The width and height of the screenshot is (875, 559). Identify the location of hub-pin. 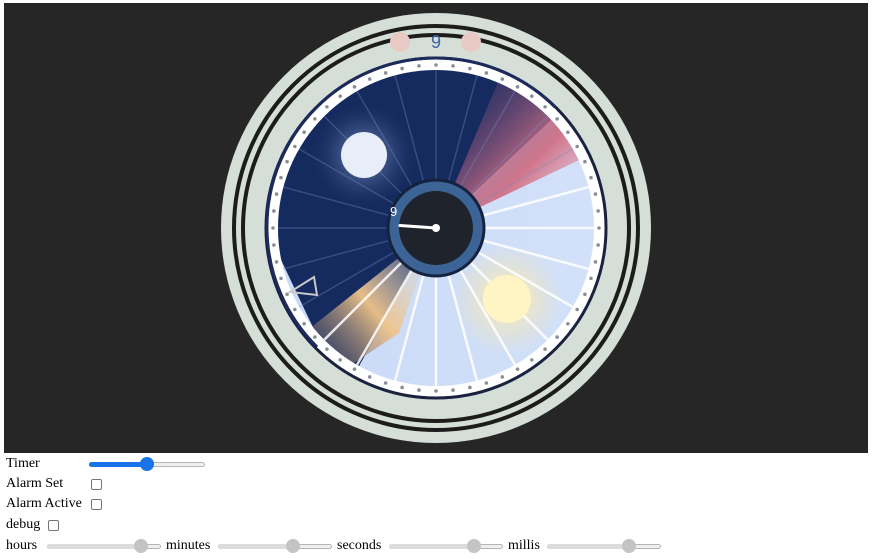
(436, 228).